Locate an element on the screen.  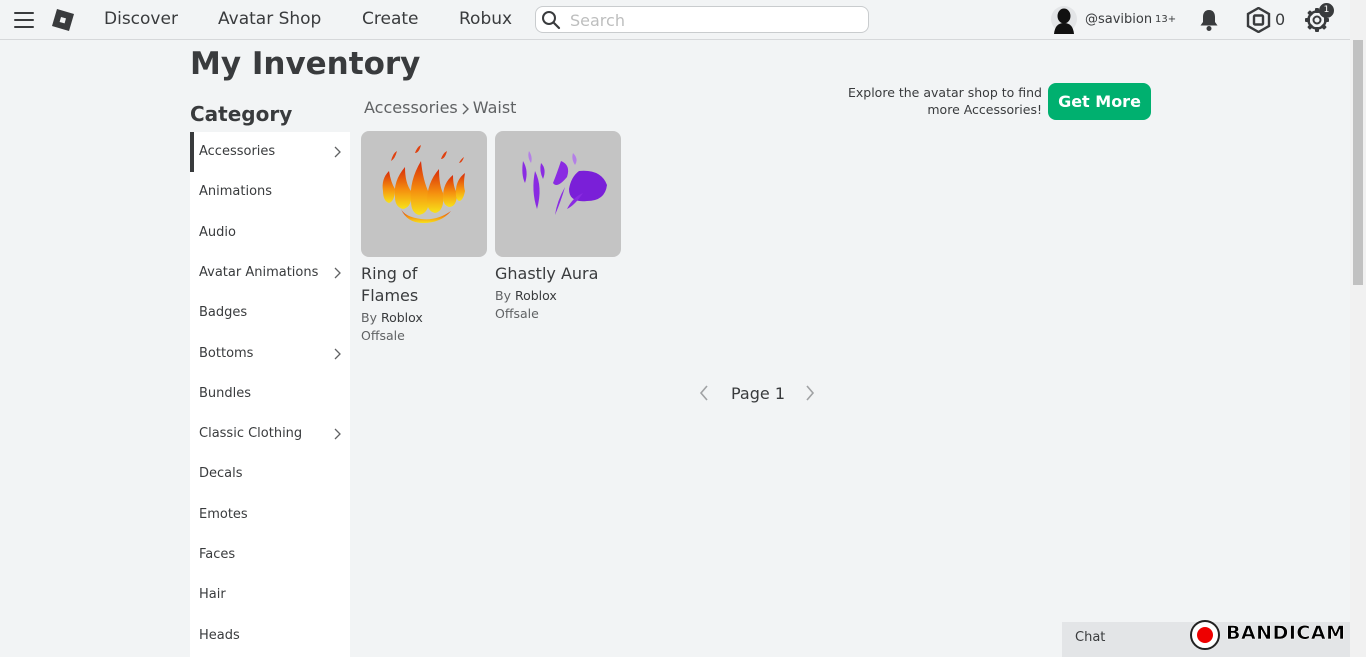
page-title: My Inventory is located at coordinates (305, 64).